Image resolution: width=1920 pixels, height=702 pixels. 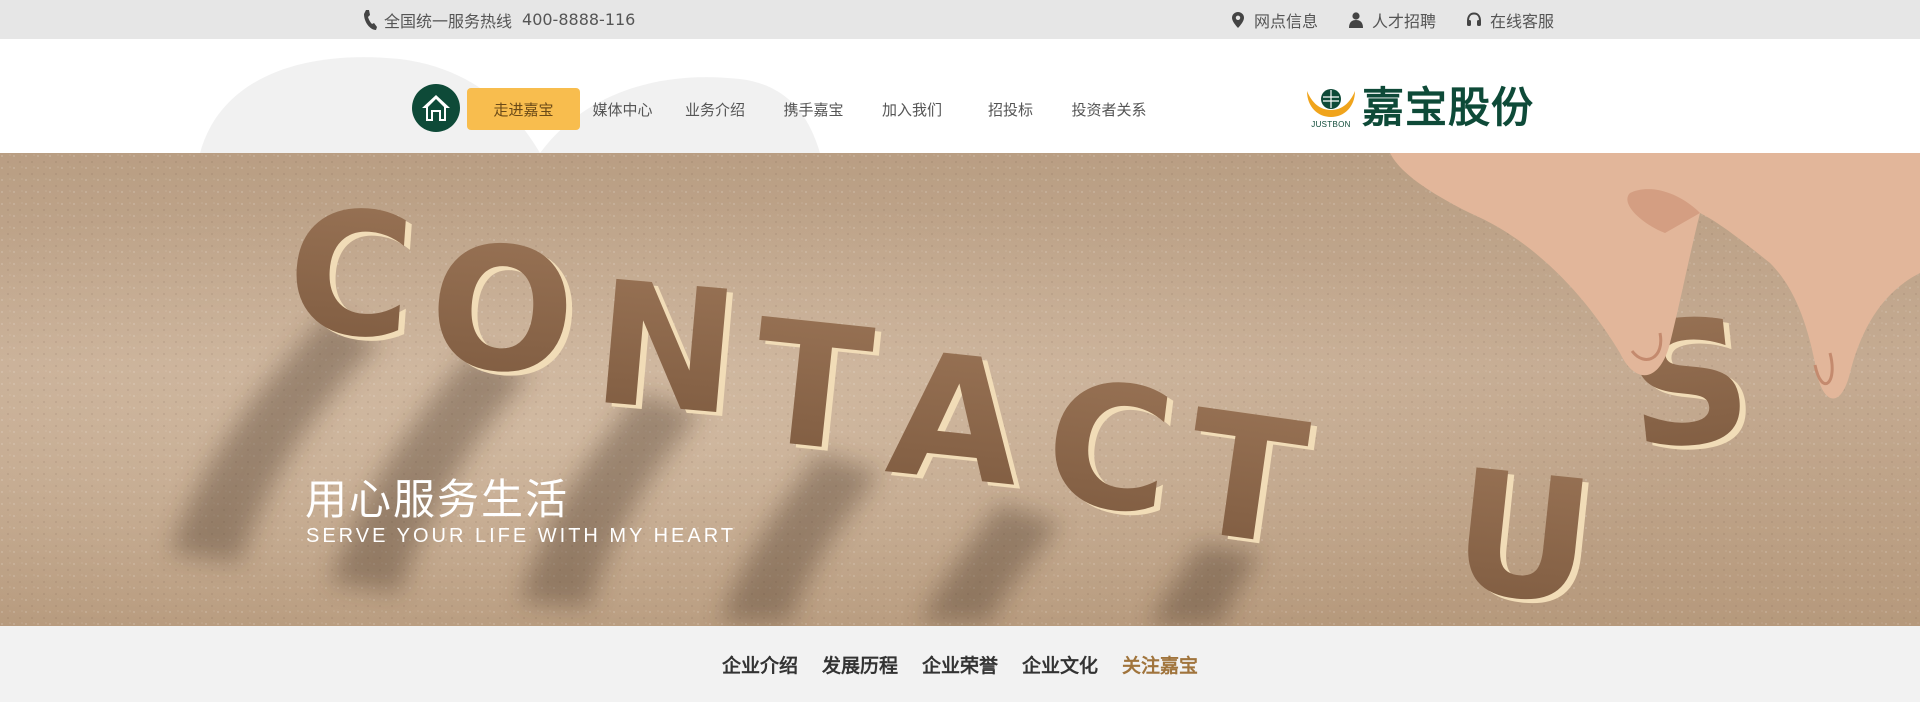 I want to click on top-utility-bar: 全国统一服务热线 400-8888-116 网点信息 人才招聘 在线客服, so click(x=960, y=19).